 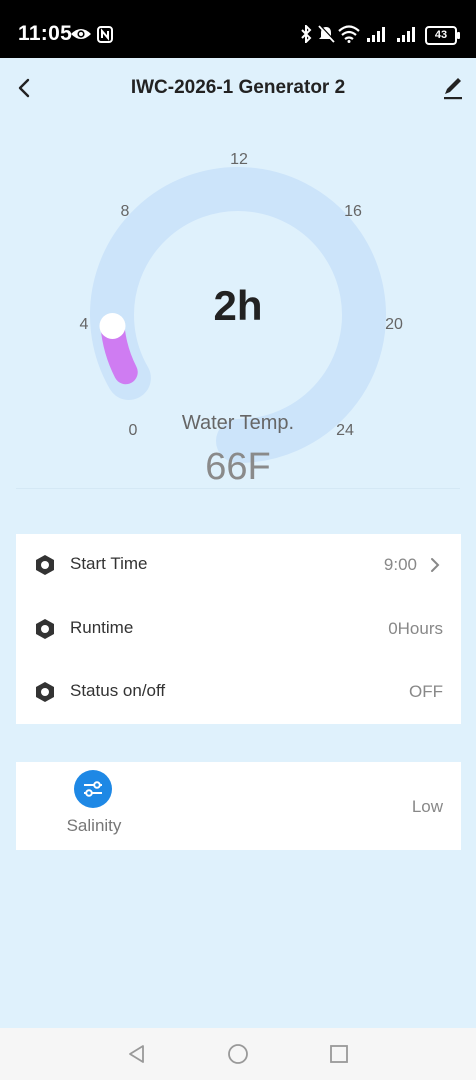 I want to click on water-temp-label: Water Temp., so click(x=238, y=423).